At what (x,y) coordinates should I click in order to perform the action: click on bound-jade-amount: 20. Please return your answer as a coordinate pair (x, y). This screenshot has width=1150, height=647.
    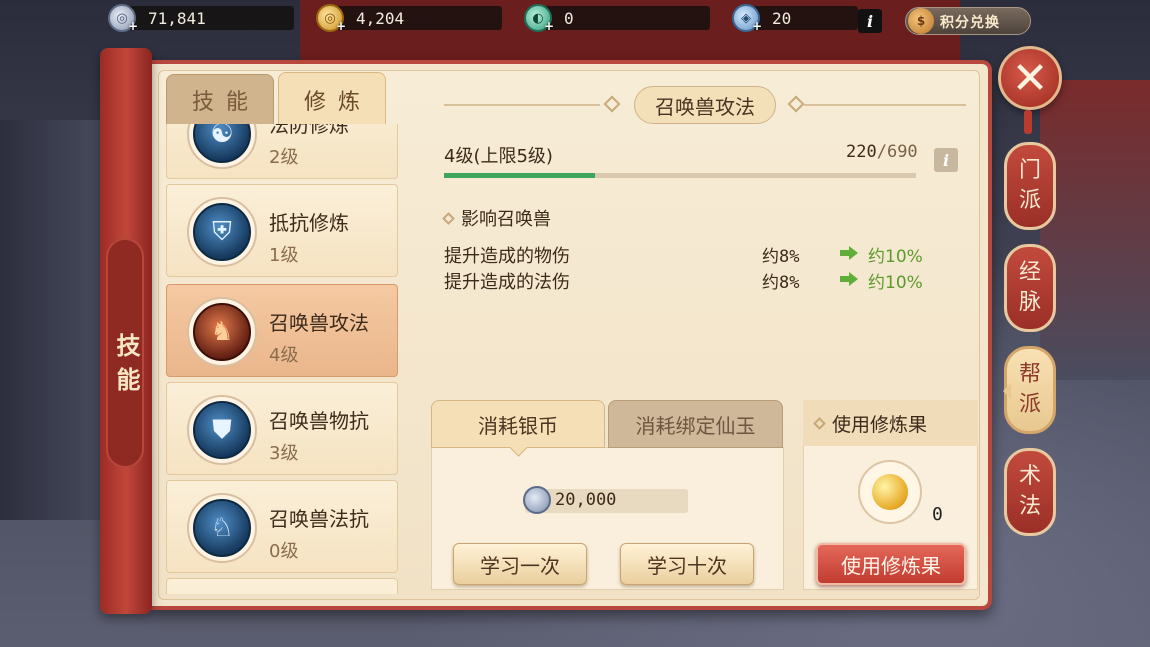
    Looking at the image, I should click on (782, 18).